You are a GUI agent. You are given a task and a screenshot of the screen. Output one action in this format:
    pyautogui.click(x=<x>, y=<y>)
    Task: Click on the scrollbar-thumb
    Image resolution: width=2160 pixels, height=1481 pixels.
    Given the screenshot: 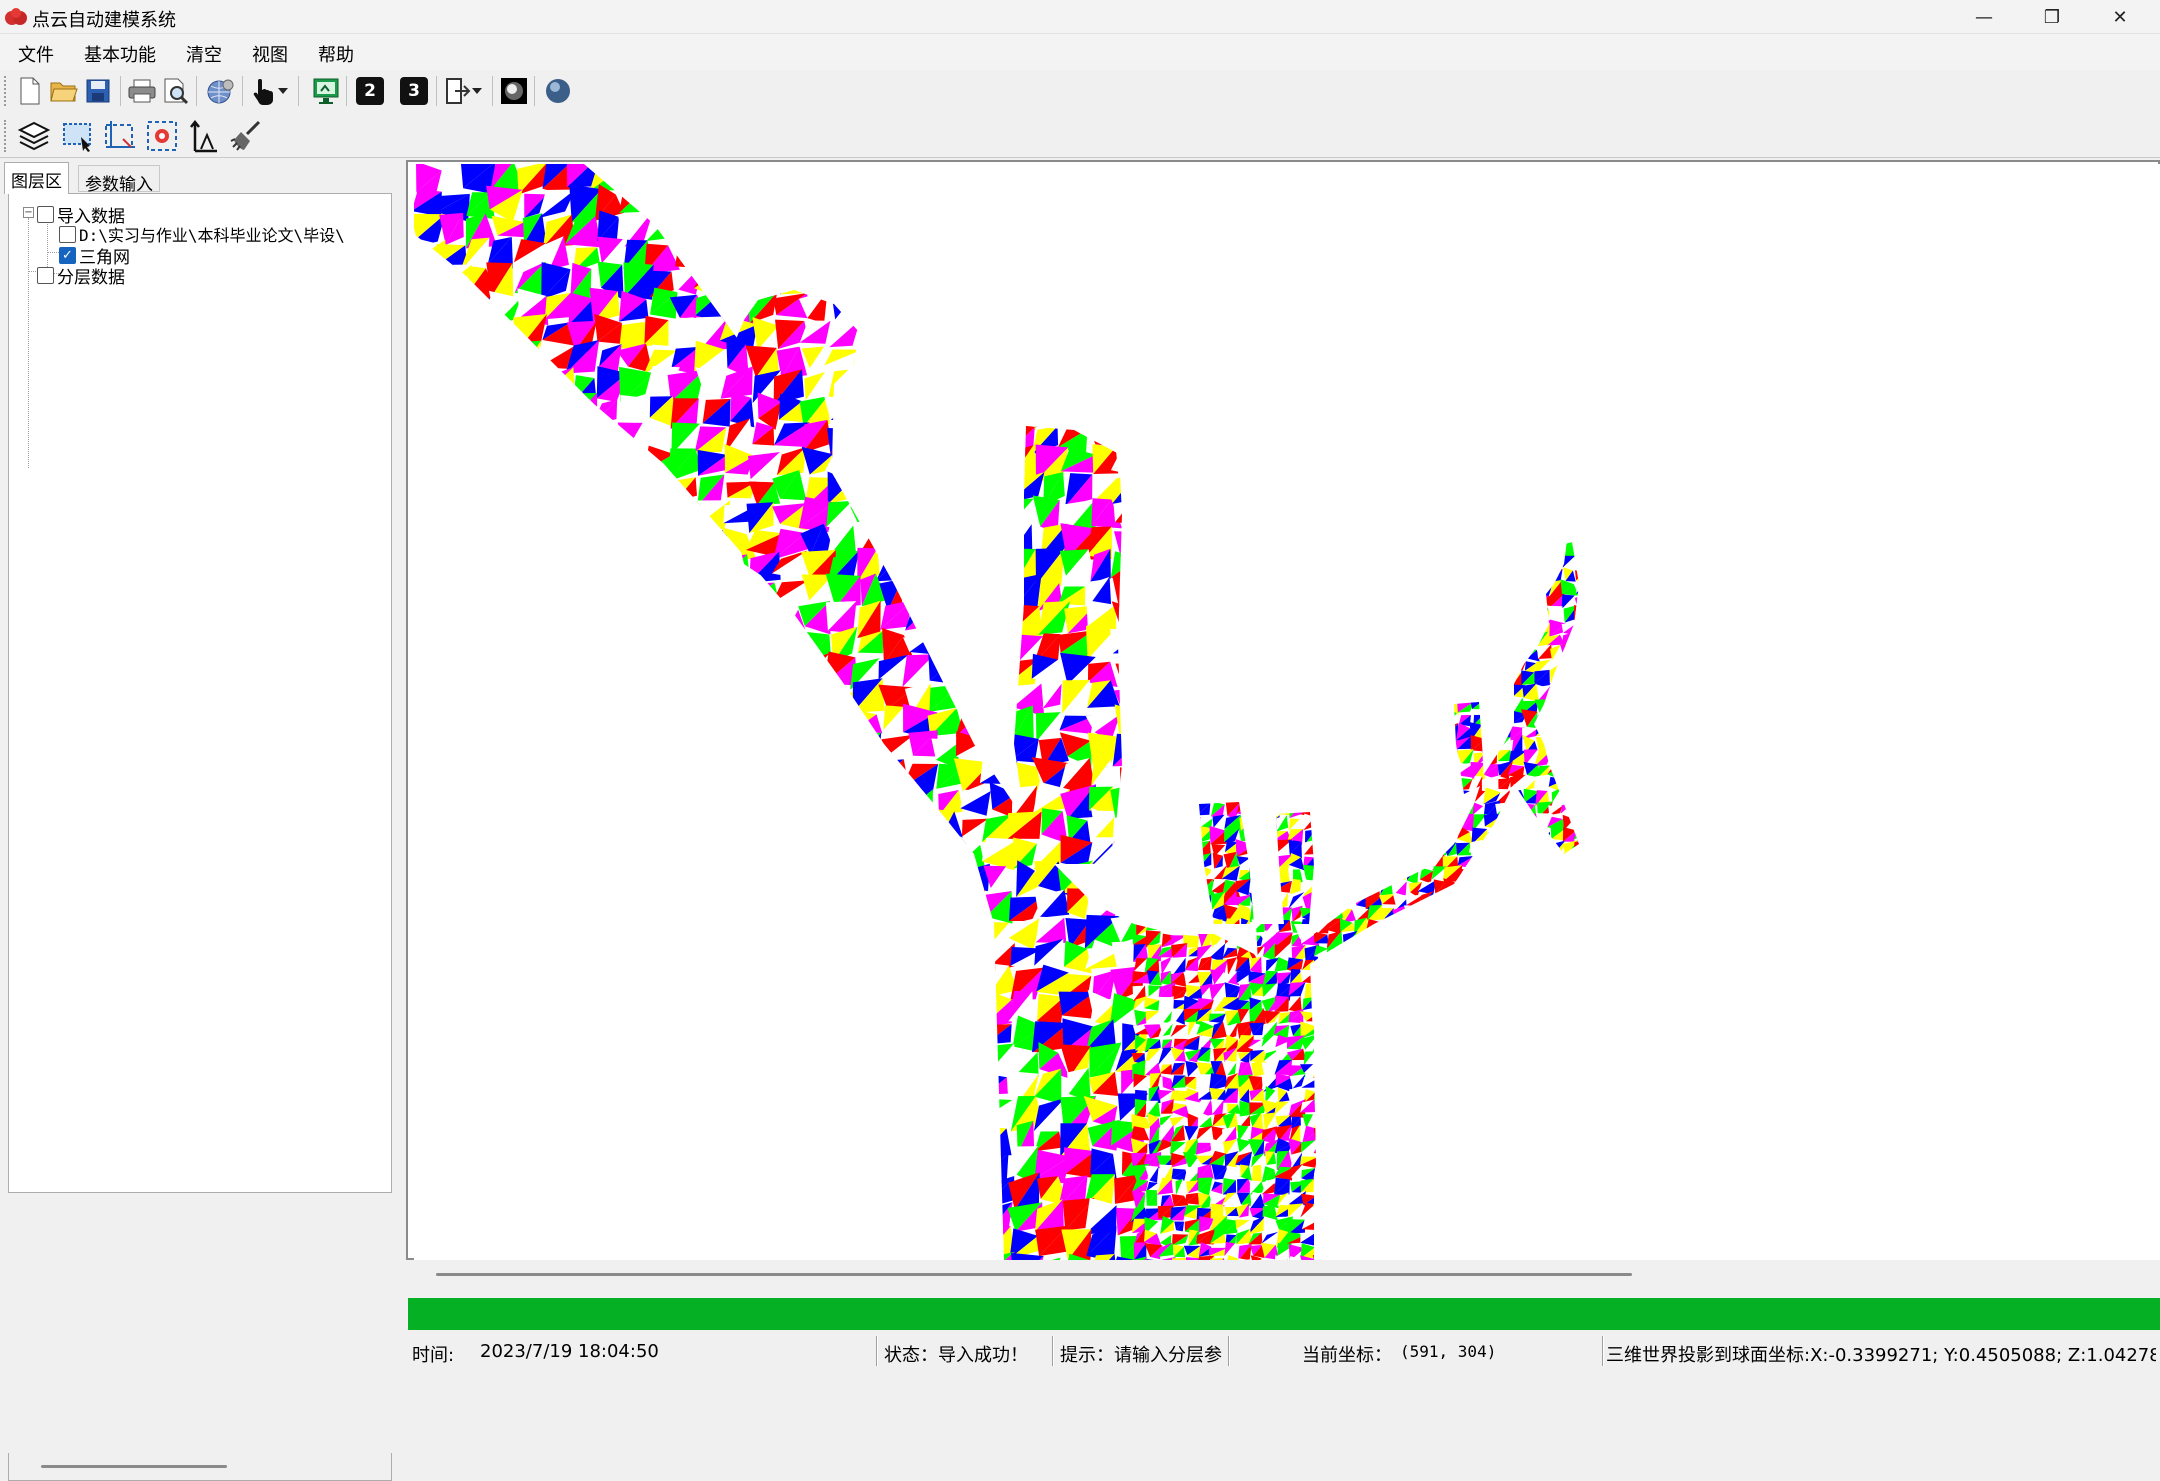 What is the action you would take?
    pyautogui.click(x=134, y=1466)
    